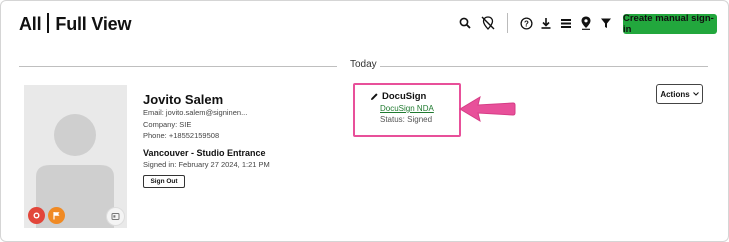 The image size is (729, 242). I want to click on document-heading: DocuSign, so click(398, 96).